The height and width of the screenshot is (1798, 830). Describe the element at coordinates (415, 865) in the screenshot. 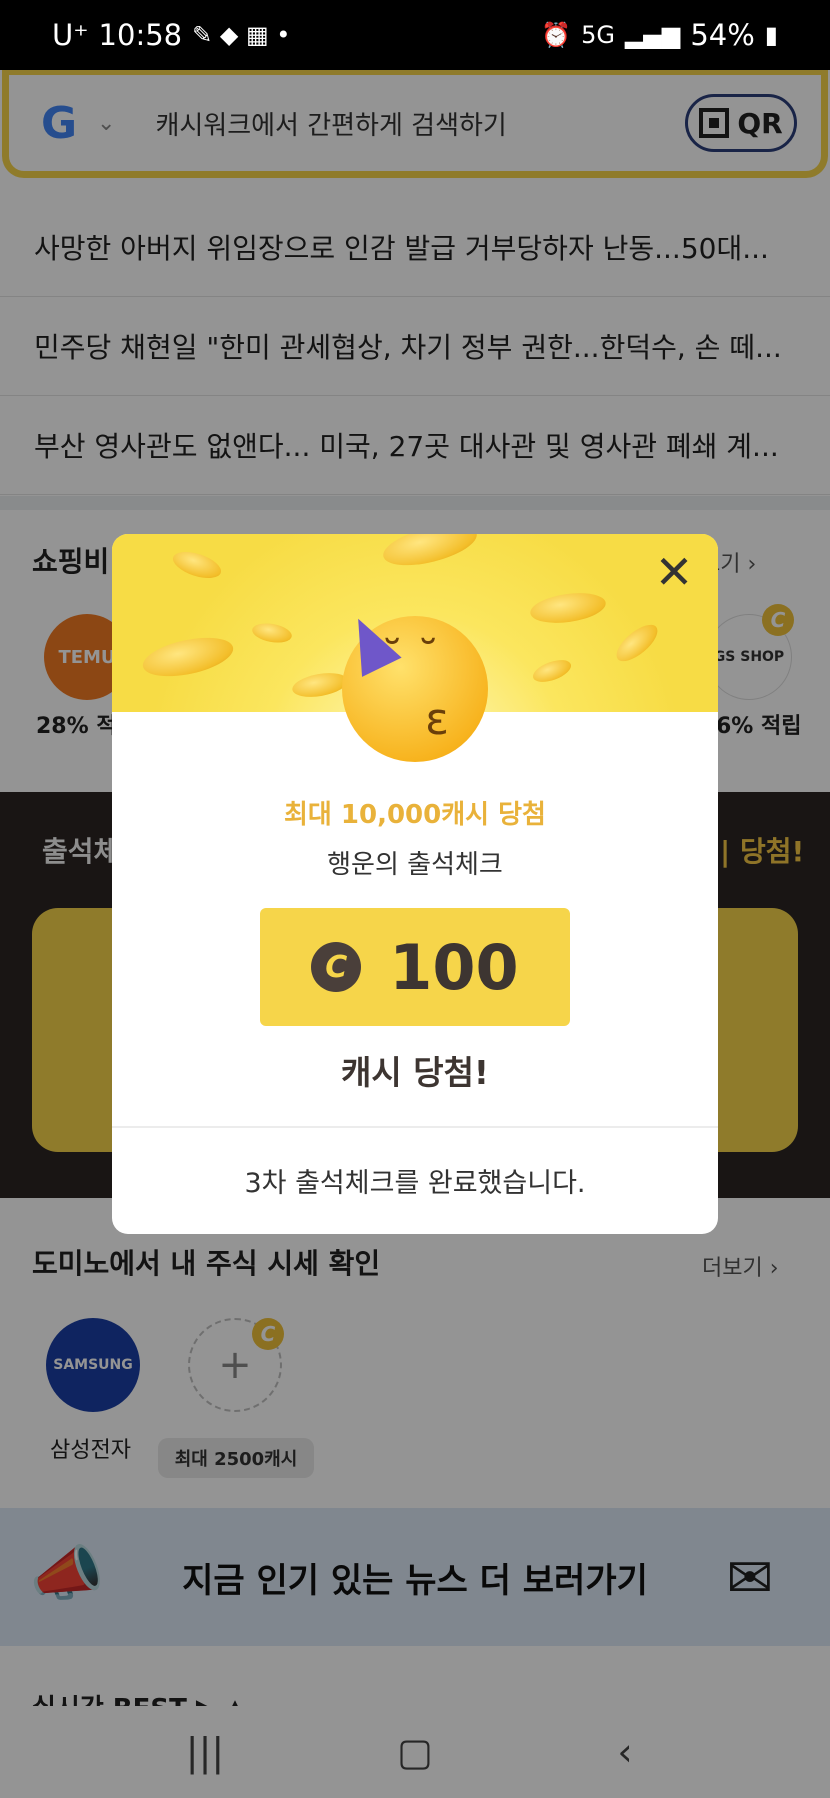

I see `modal-title: 행운의 출석체크` at that location.